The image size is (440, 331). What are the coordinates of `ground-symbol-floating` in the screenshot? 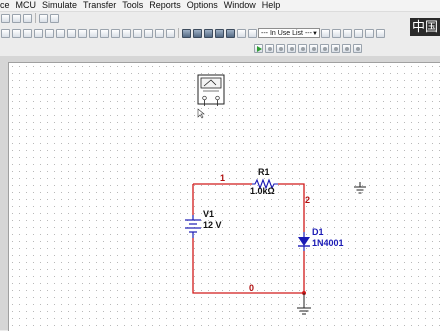 It's located at (360, 188).